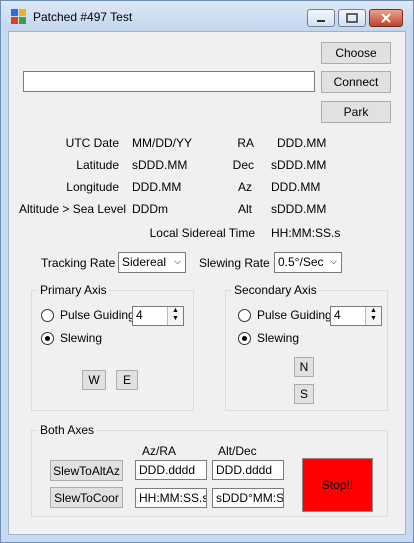 The height and width of the screenshot is (543, 414). I want to click on south-button: S, so click(304, 394).